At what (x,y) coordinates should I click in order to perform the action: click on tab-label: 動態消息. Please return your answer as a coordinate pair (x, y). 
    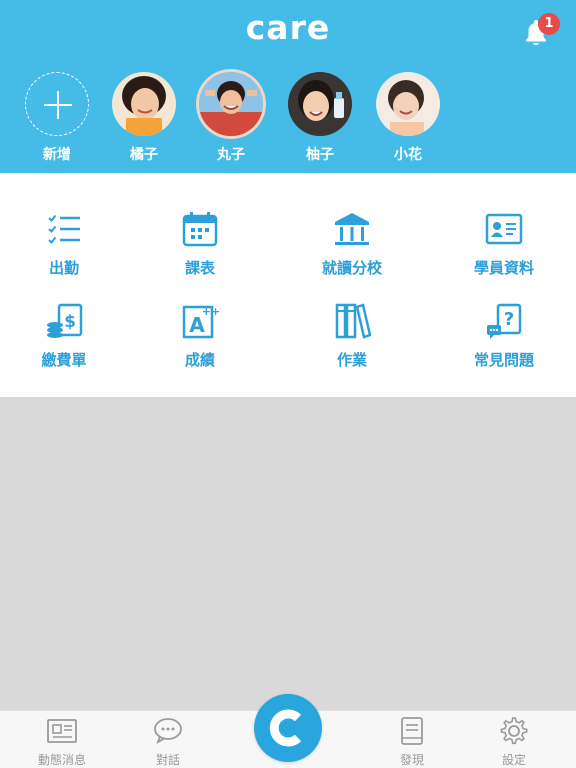
    Looking at the image, I should click on (61, 760).